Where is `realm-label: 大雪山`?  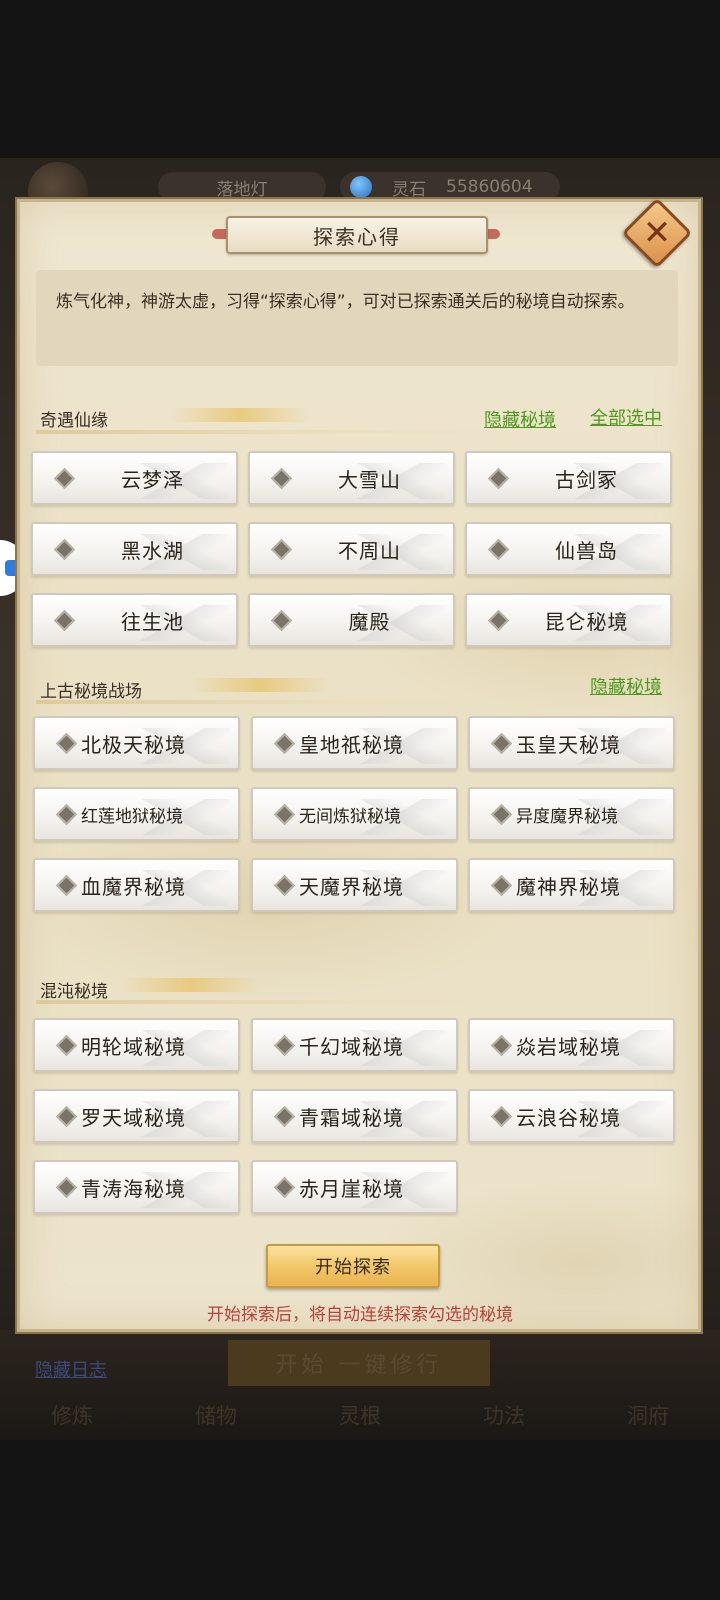 realm-label: 大雪山 is located at coordinates (369, 479).